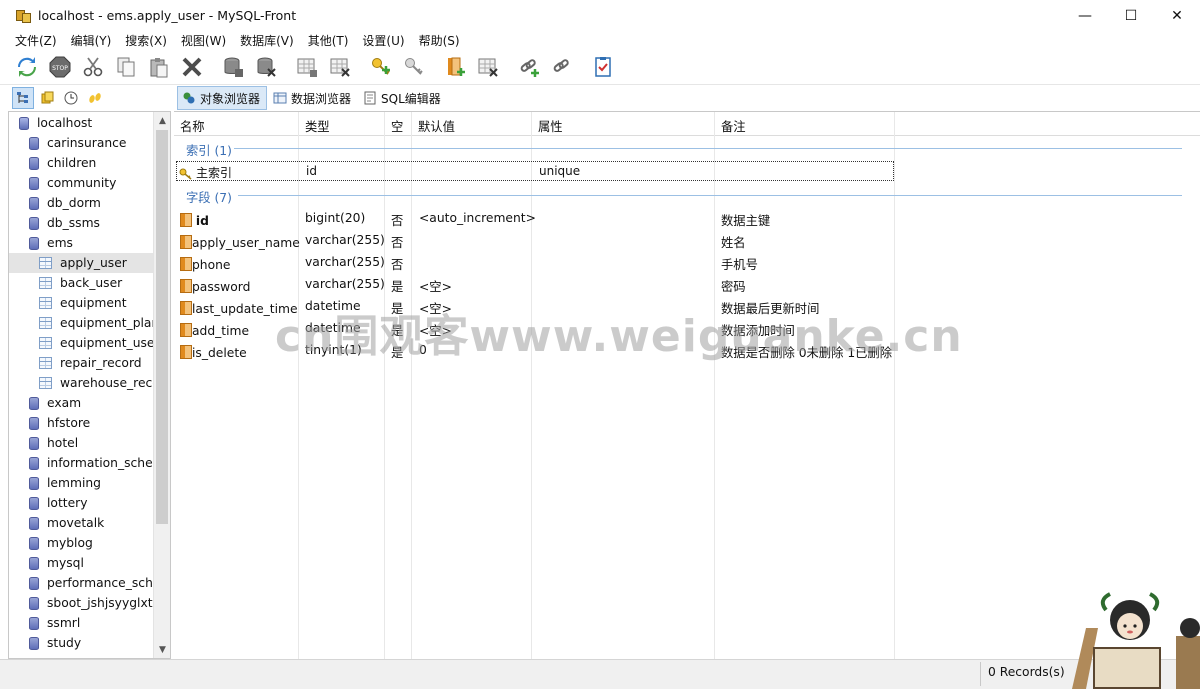 The height and width of the screenshot is (689, 1200). What do you see at coordinates (328, 40) in the screenshot?
I see `menu-other: 其他(T)` at bounding box center [328, 40].